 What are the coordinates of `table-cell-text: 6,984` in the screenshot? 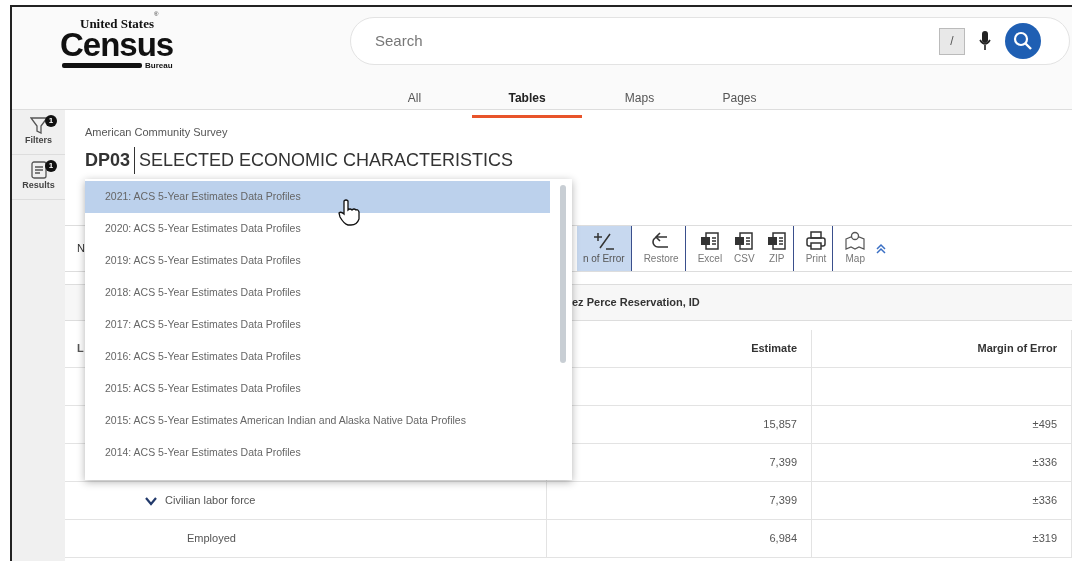 It's located at (783, 539).